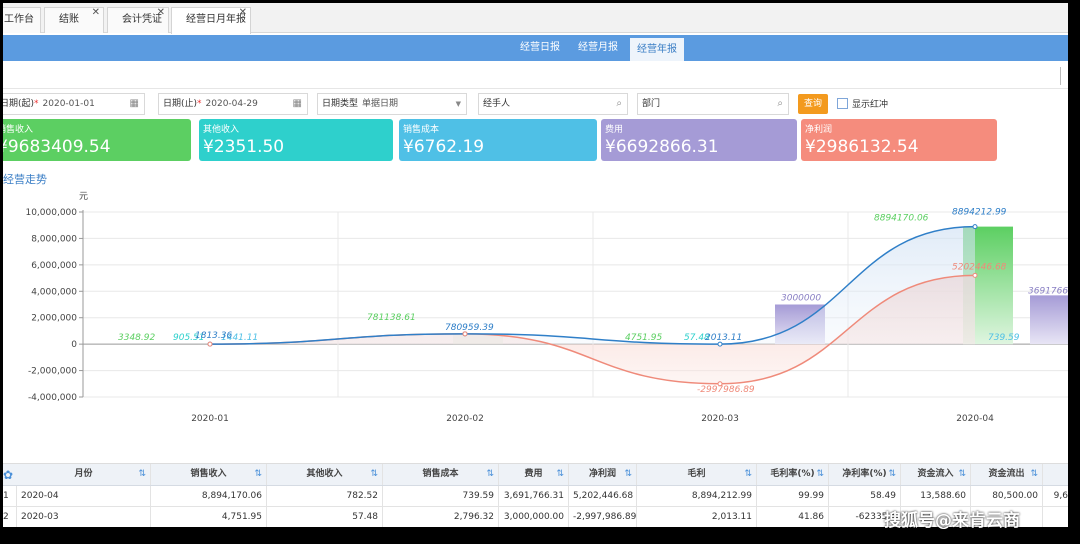 Image resolution: width=1080 pixels, height=544 pixels. What do you see at coordinates (662, 147) in the screenshot?
I see `card-value: ¥6692866.31` at bounding box center [662, 147].